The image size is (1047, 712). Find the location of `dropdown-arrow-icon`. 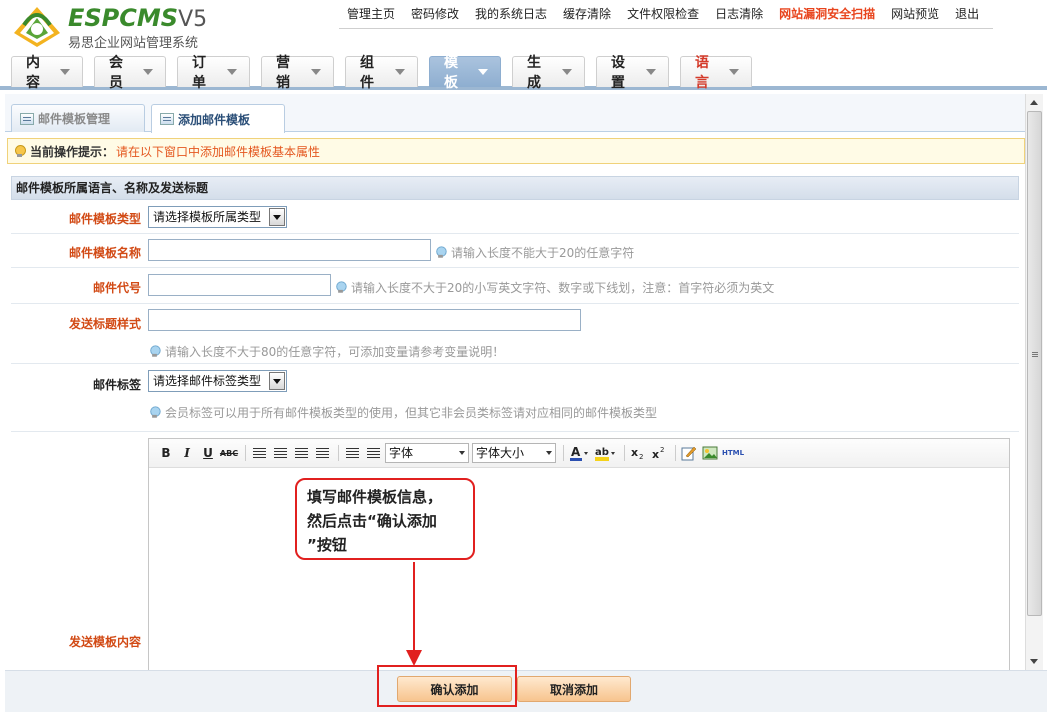

dropdown-arrow-icon is located at coordinates (277, 217).